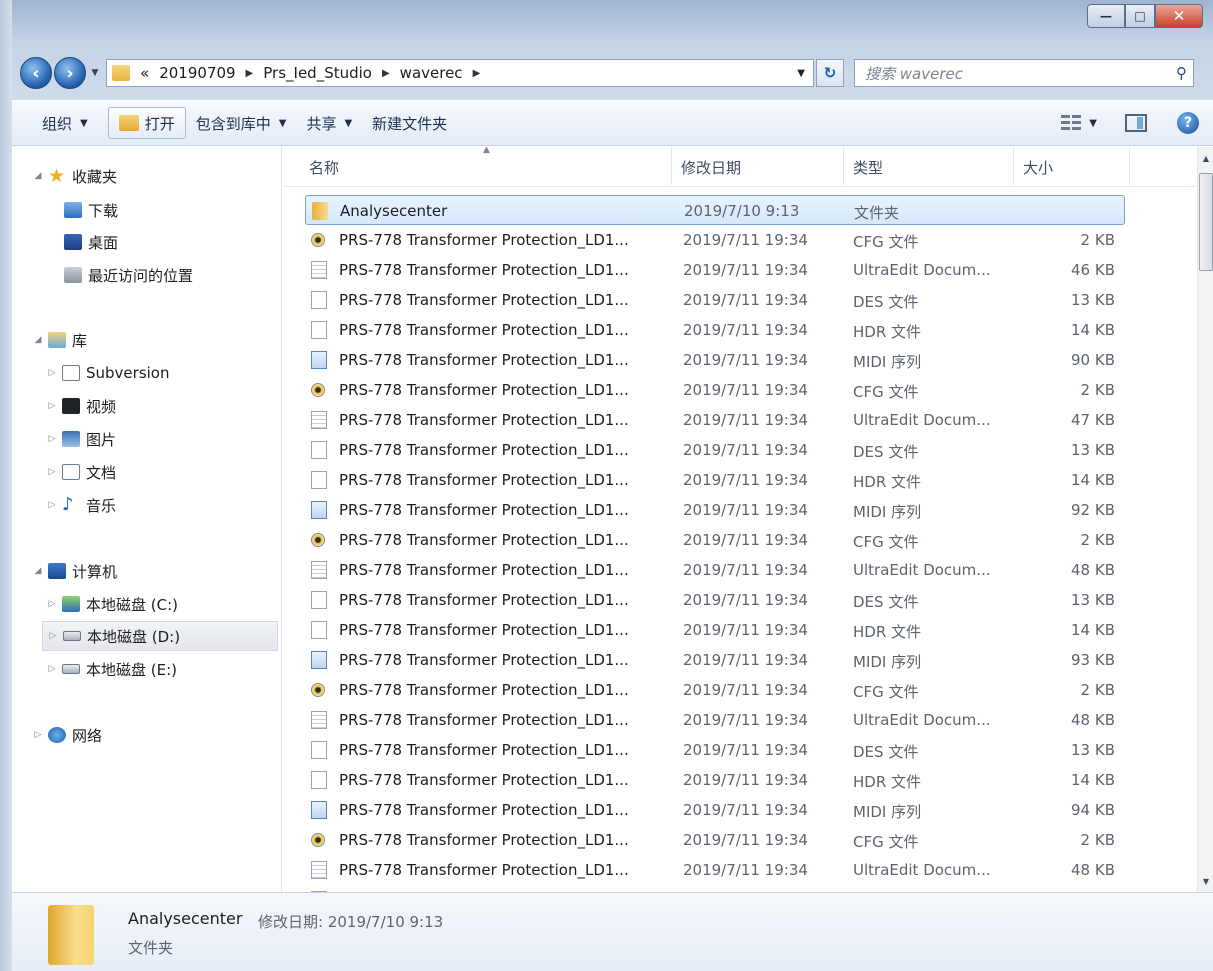 This screenshot has height=971, width=1213. I want to click on nav-videos: ▷ 视频, so click(81, 406).